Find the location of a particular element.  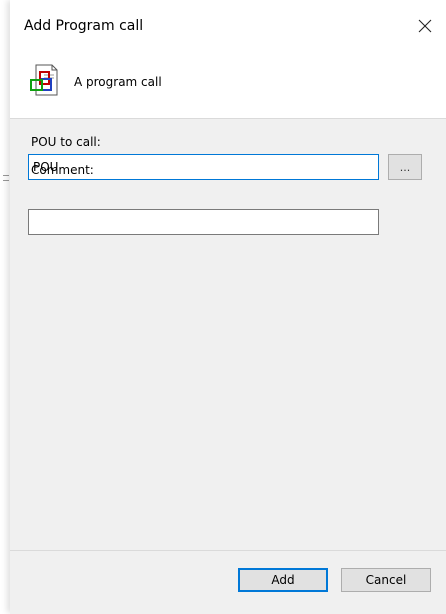

dialog-header: A program call is located at coordinates (228, 89).